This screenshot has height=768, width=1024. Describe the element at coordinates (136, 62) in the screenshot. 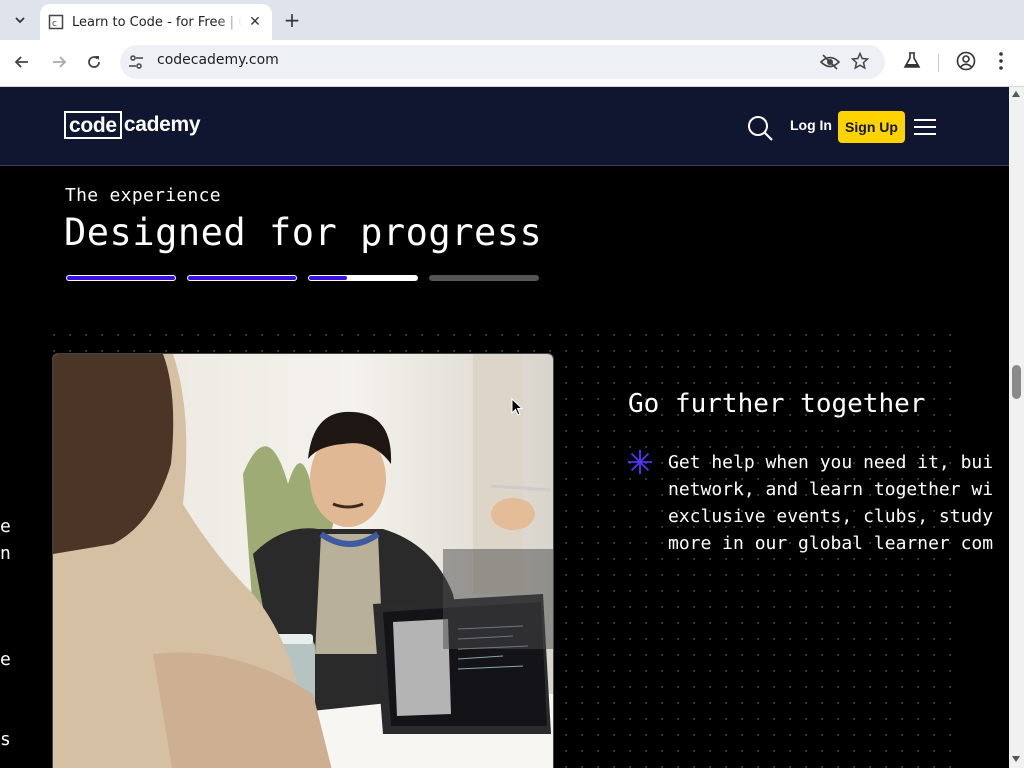

I see `site-settings-icon` at that location.